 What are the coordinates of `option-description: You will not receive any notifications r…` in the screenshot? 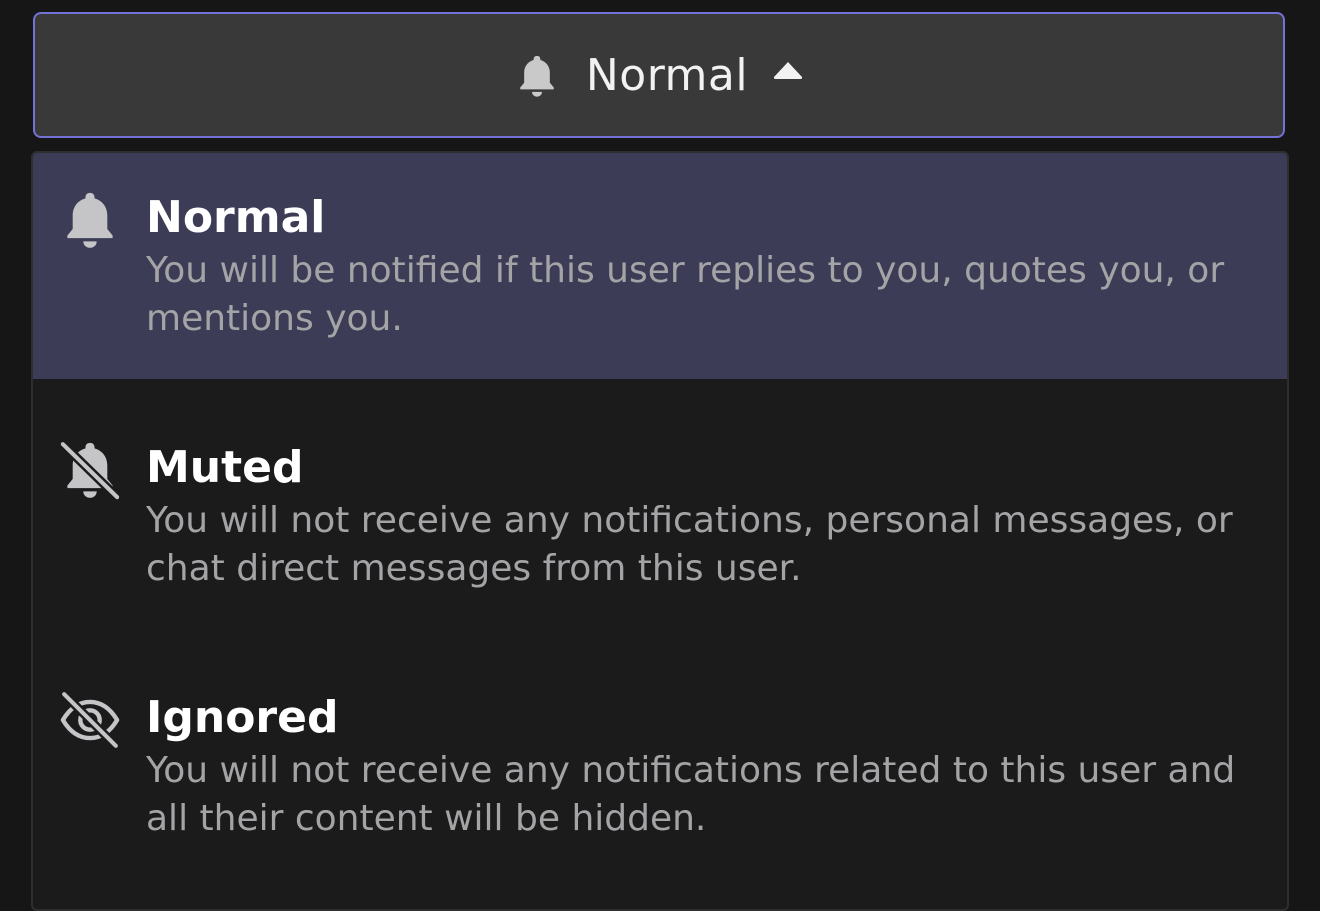 It's located at (691, 794).